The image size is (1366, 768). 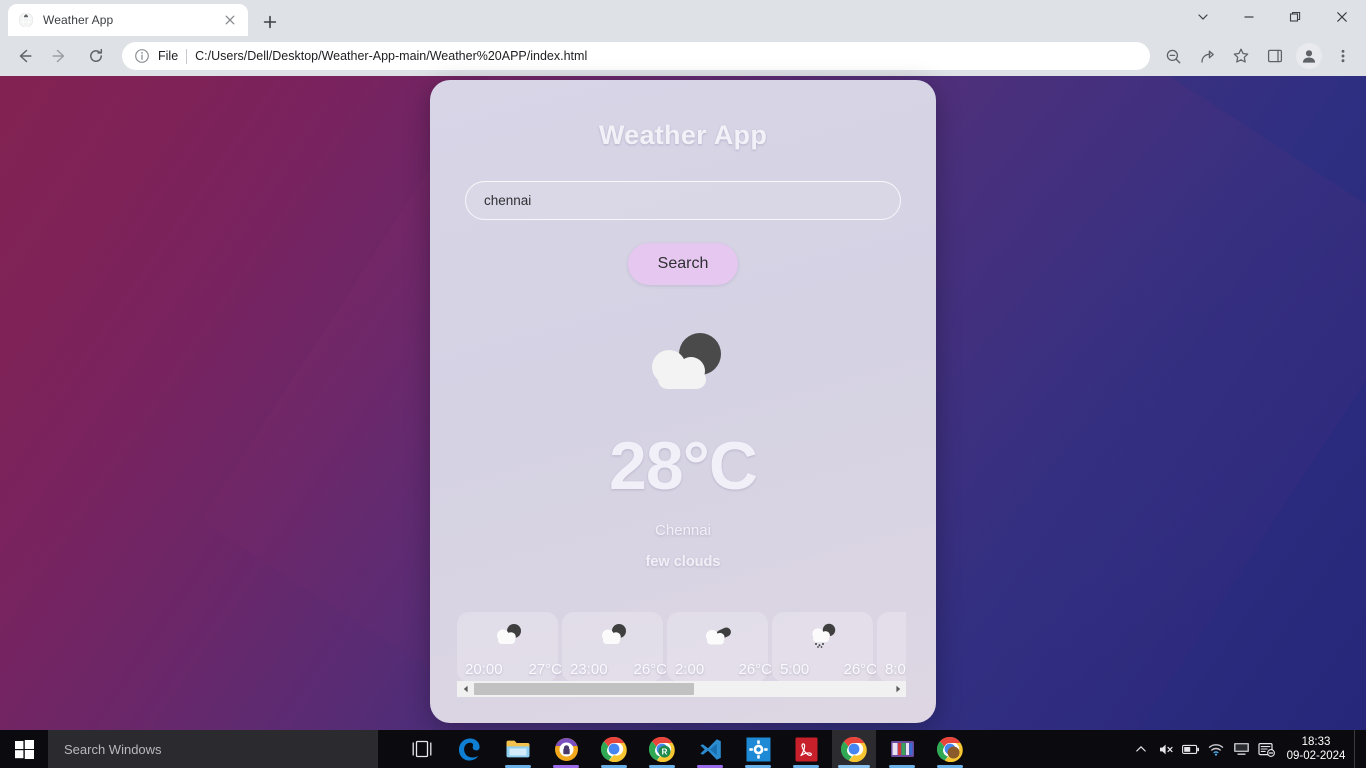 I want to click on forecast-time: 5:00, so click(x=795, y=669).